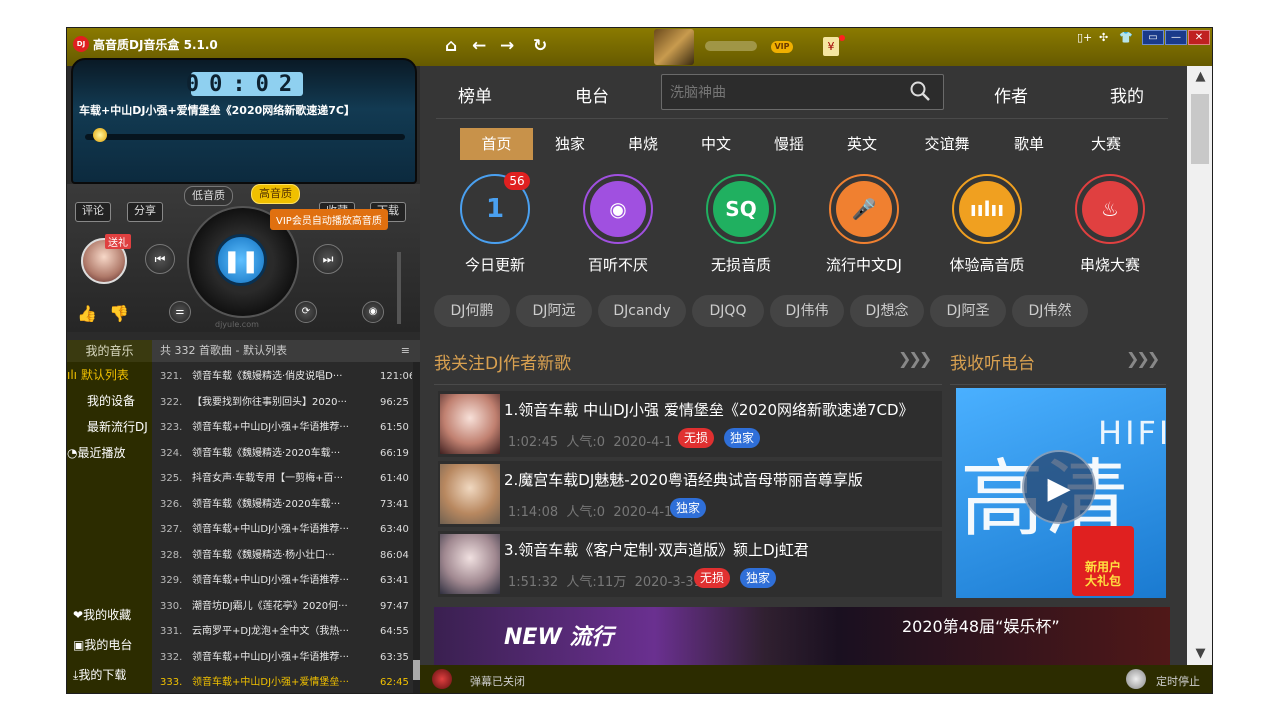  Describe the element at coordinates (1199, 37) in the screenshot. I see `close-button: ✕` at that location.